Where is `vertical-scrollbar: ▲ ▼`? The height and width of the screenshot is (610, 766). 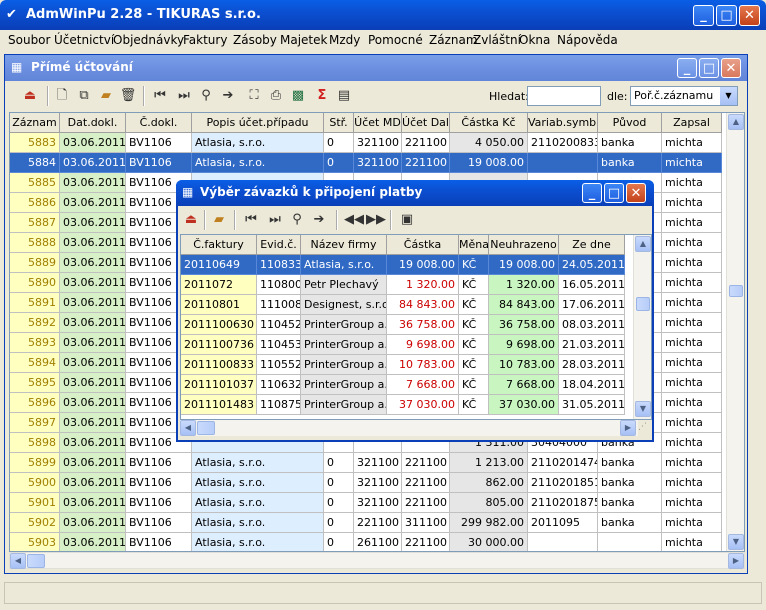
vertical-scrollbar: ▲ ▼ is located at coordinates (735, 332).